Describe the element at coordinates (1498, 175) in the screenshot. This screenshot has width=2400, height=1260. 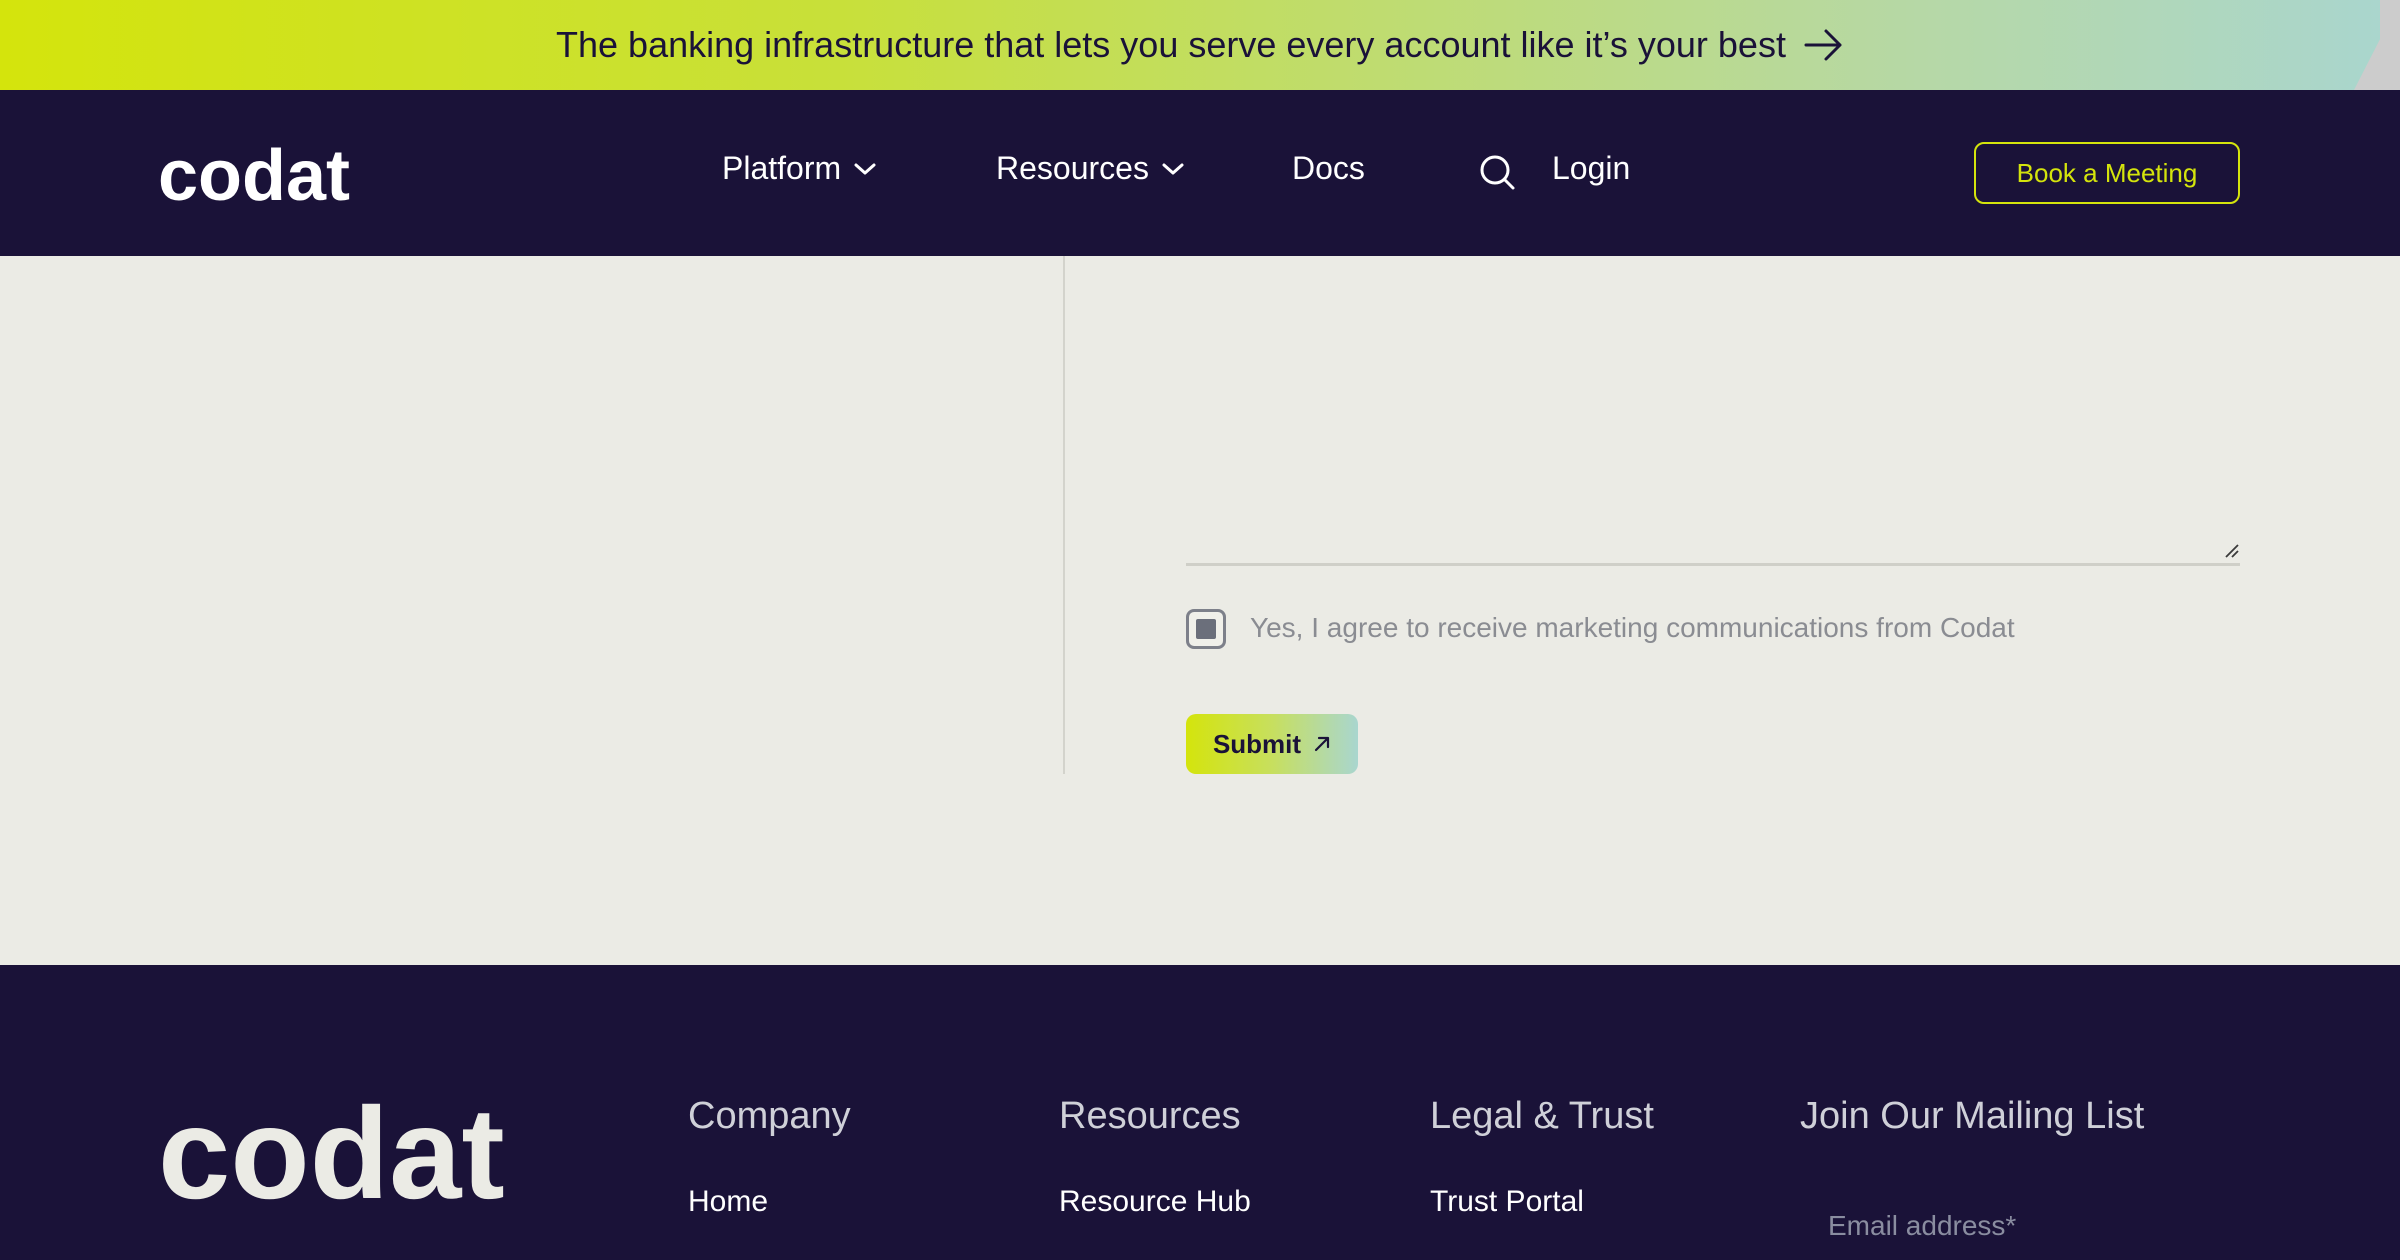
I see `search-icon` at that location.